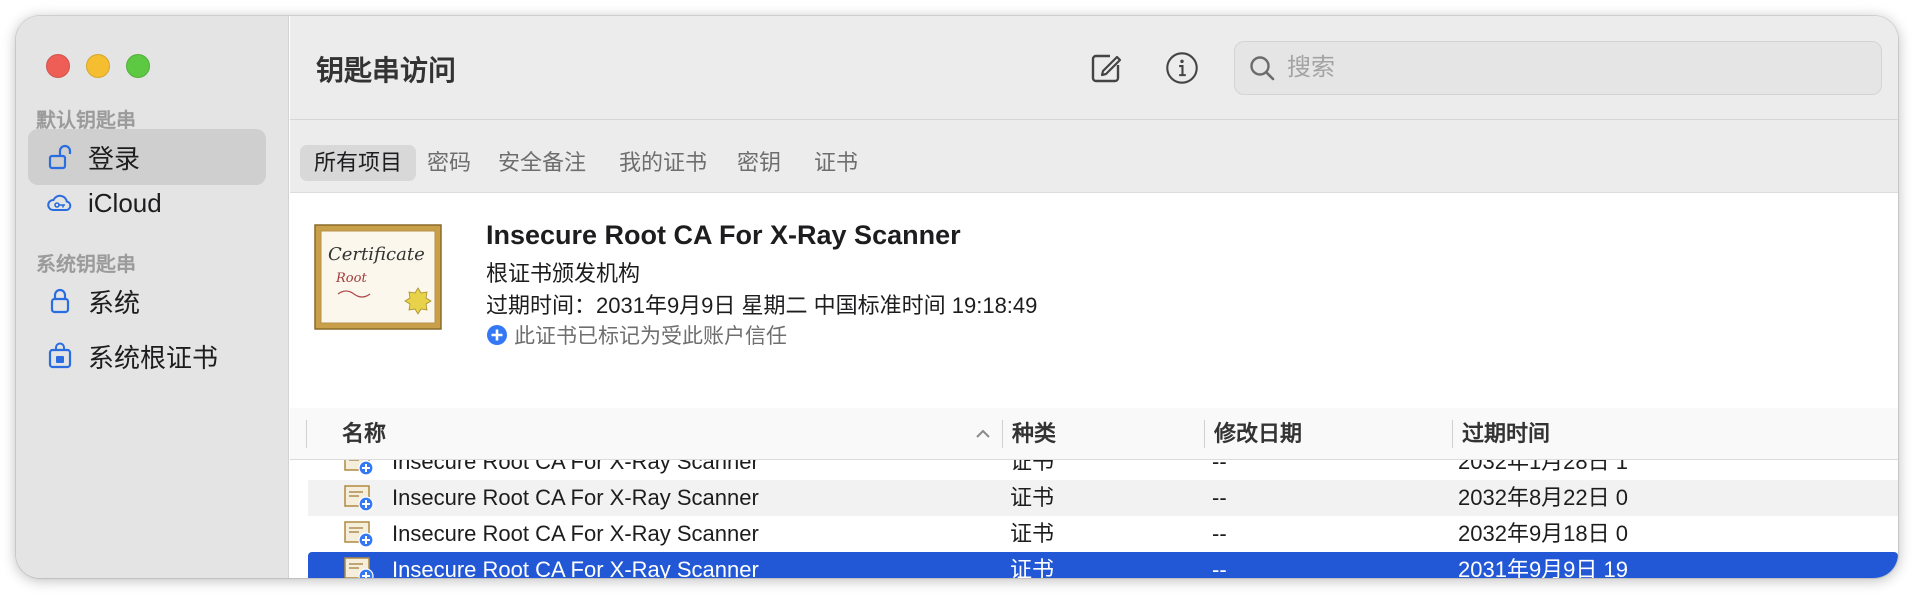 The image size is (1914, 594). I want to click on tab-all-items: 所有项目, so click(358, 163).